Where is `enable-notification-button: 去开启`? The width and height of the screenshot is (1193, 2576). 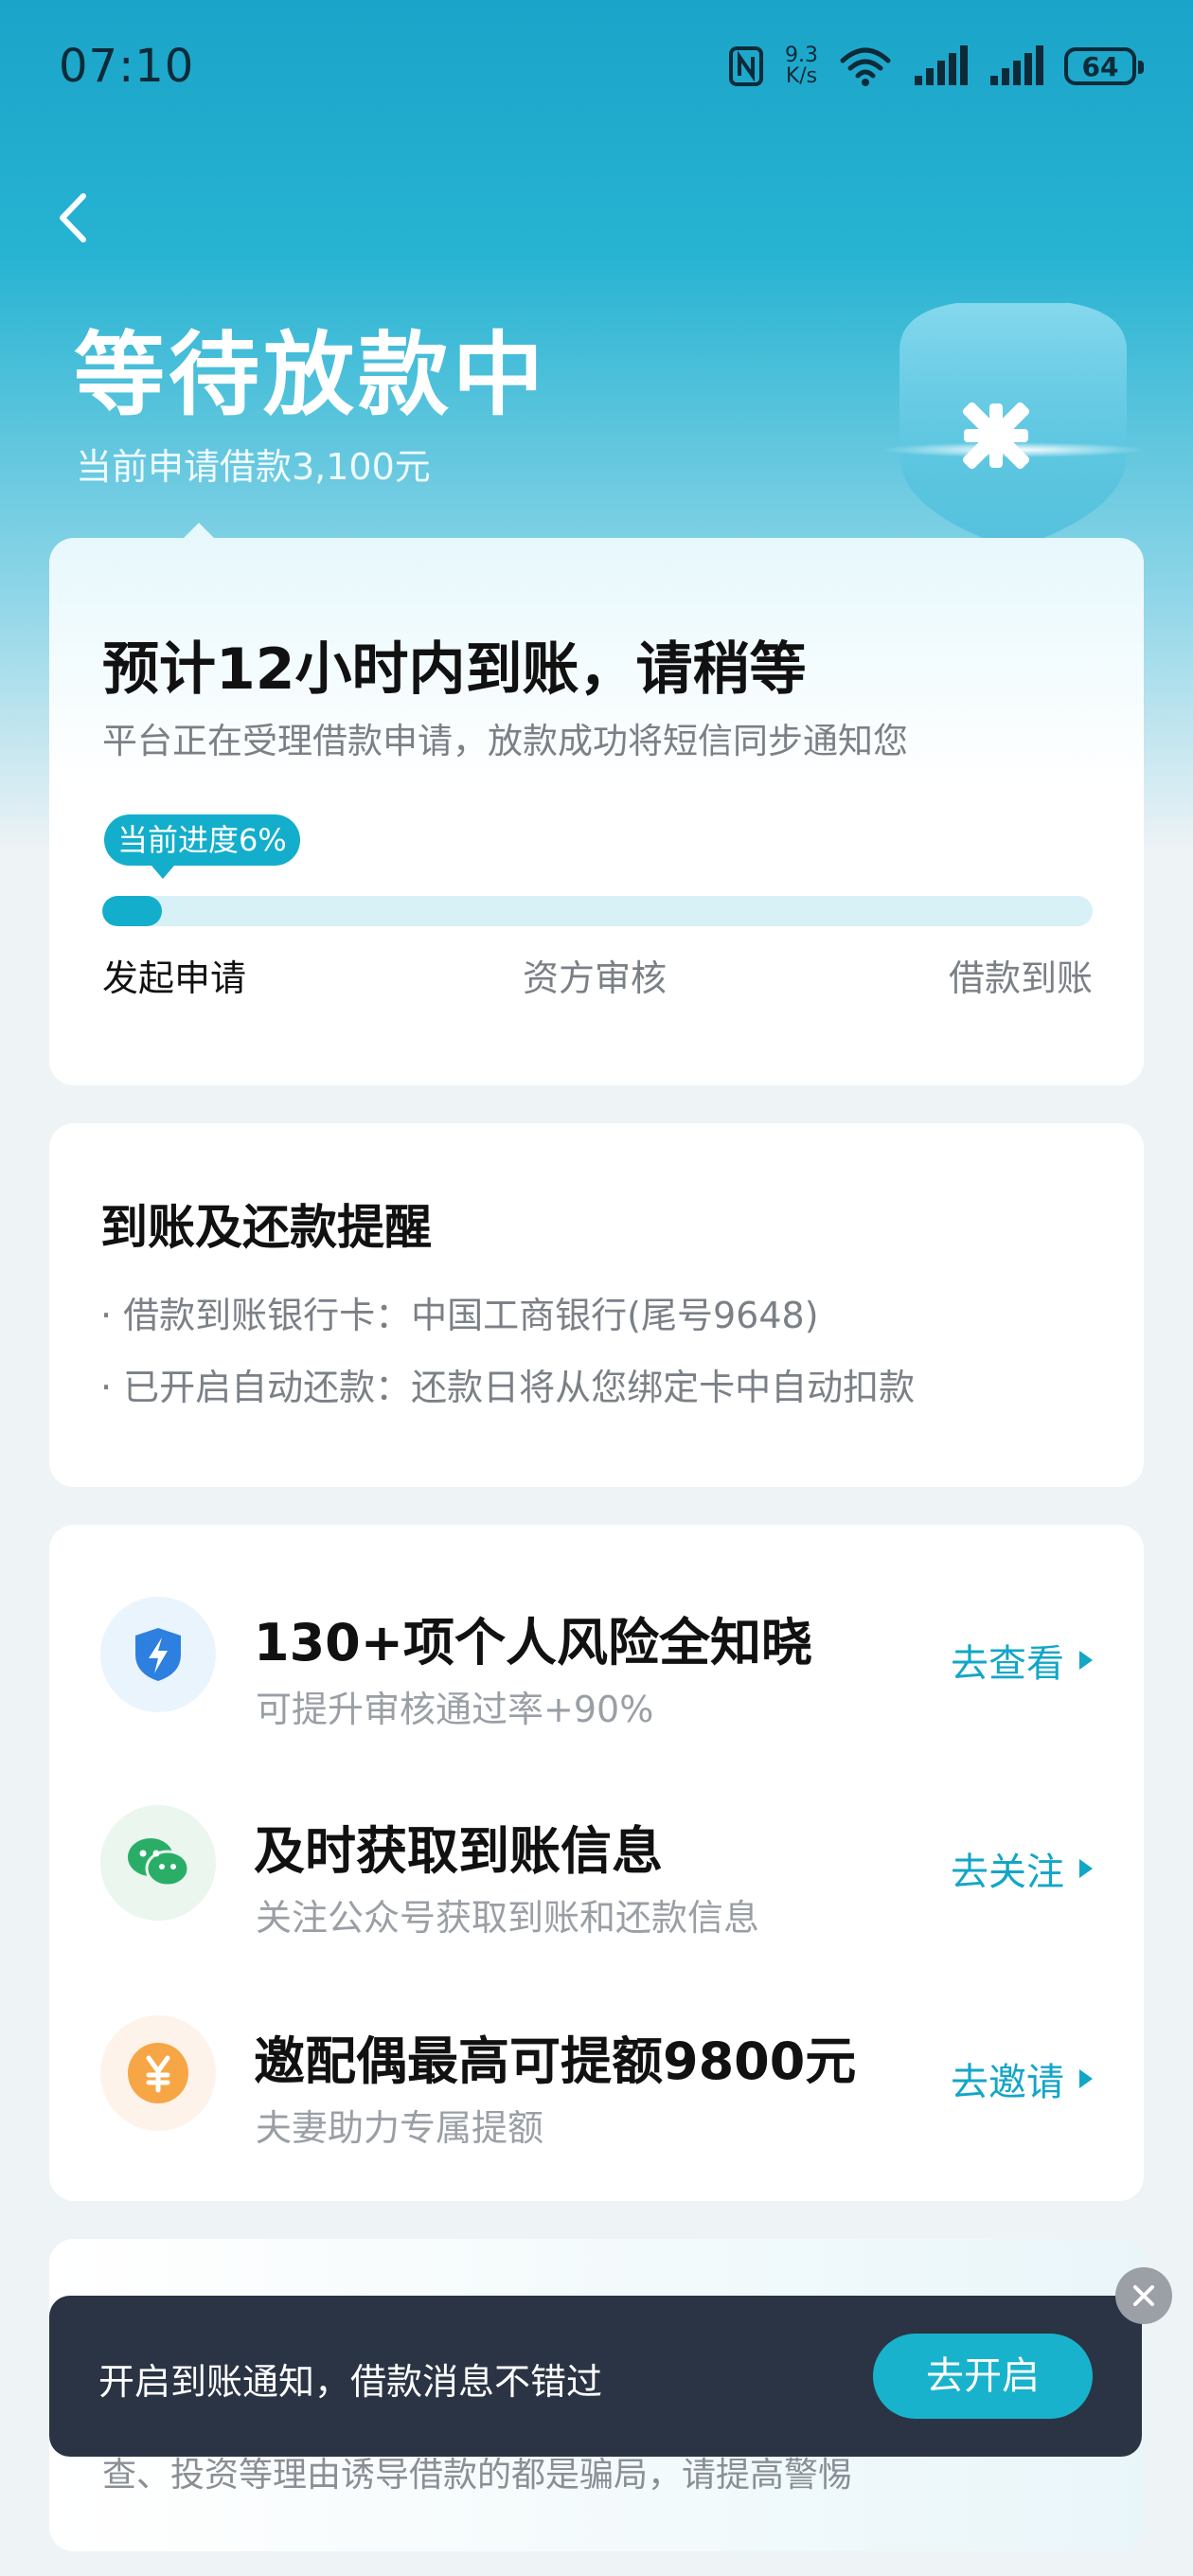
enable-notification-button: 去开启 is located at coordinates (983, 2376).